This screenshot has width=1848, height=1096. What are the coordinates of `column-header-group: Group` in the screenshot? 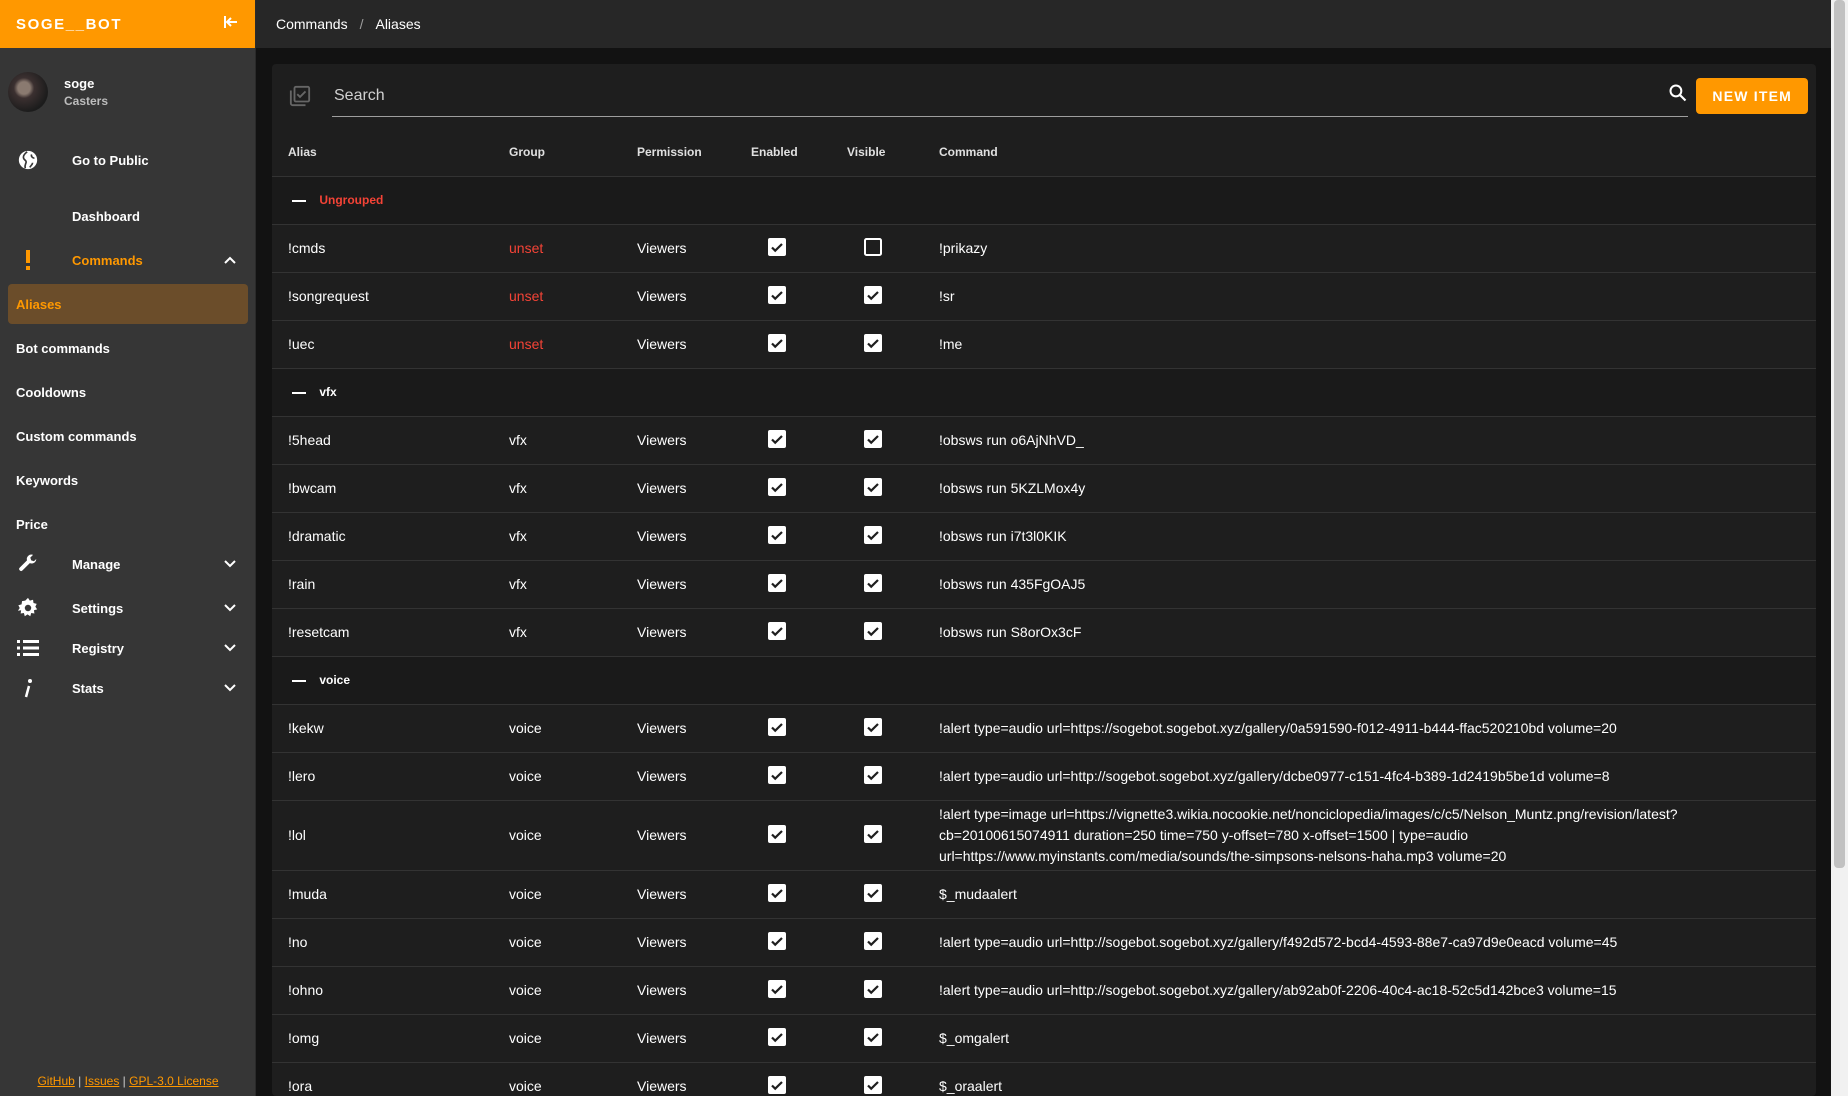 It's located at (573, 152).